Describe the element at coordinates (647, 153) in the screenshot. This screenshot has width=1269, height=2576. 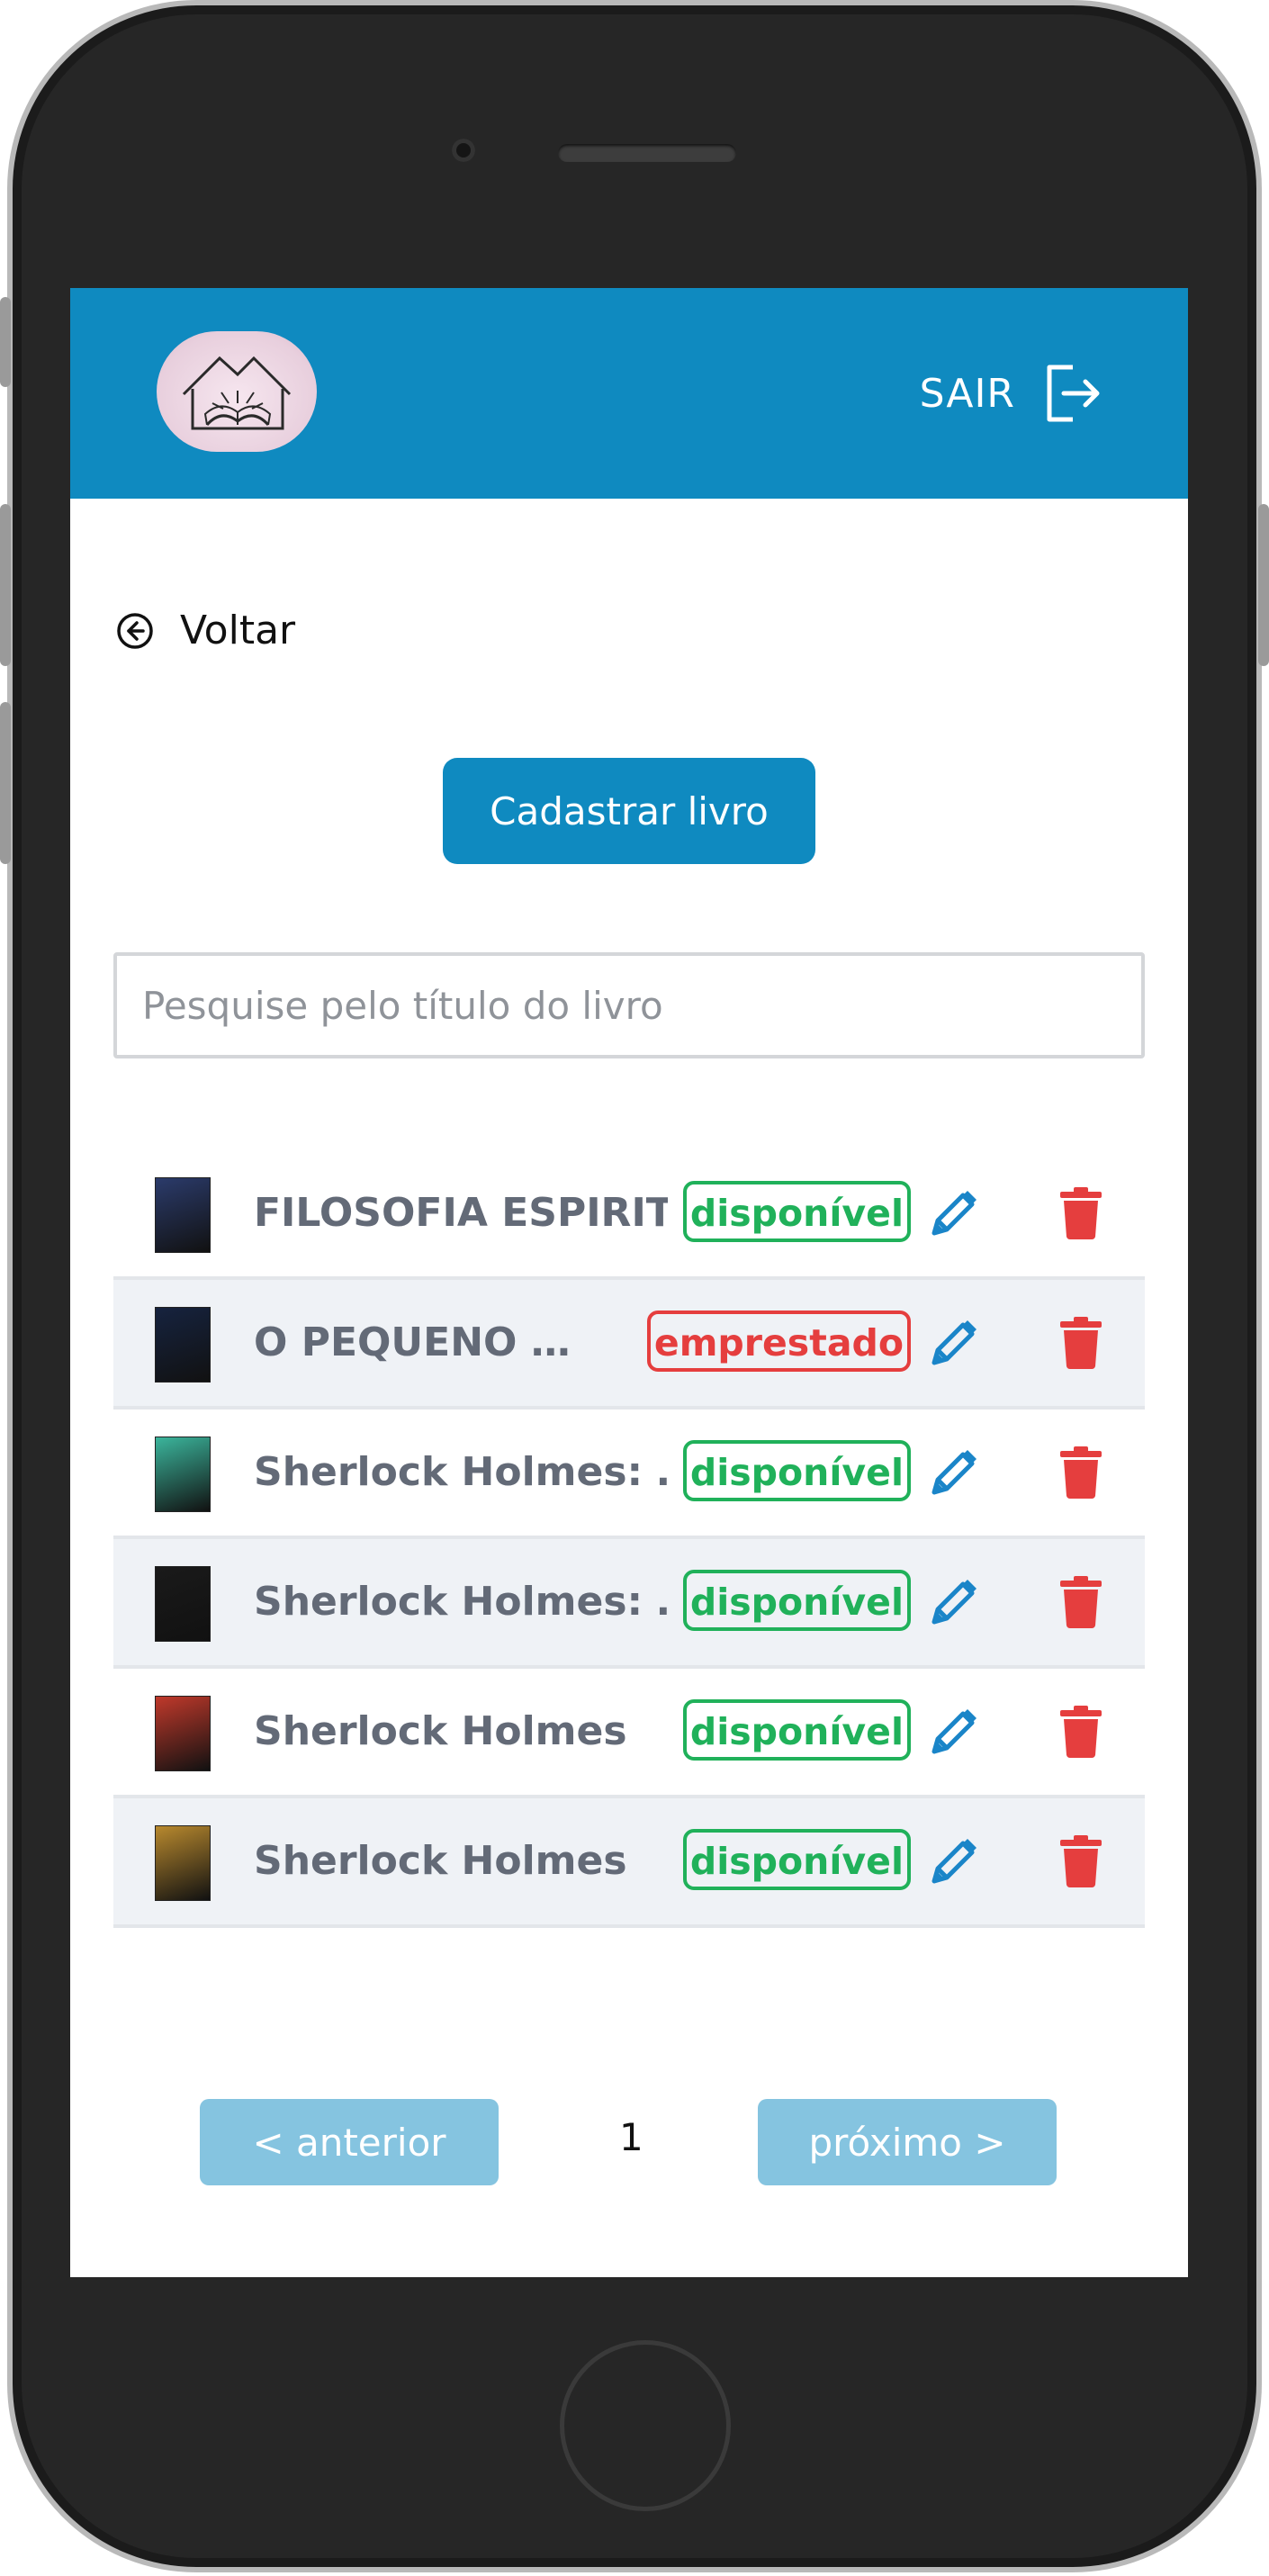
I see `earpiece-speaker` at that location.